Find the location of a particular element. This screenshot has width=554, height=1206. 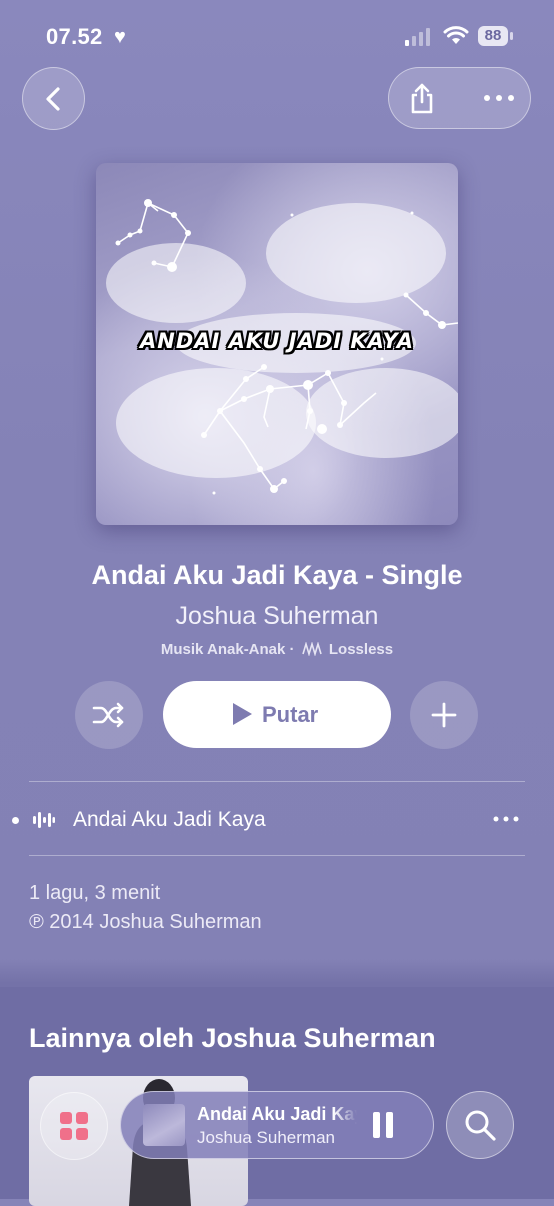

search-icon is located at coordinates (480, 1125).